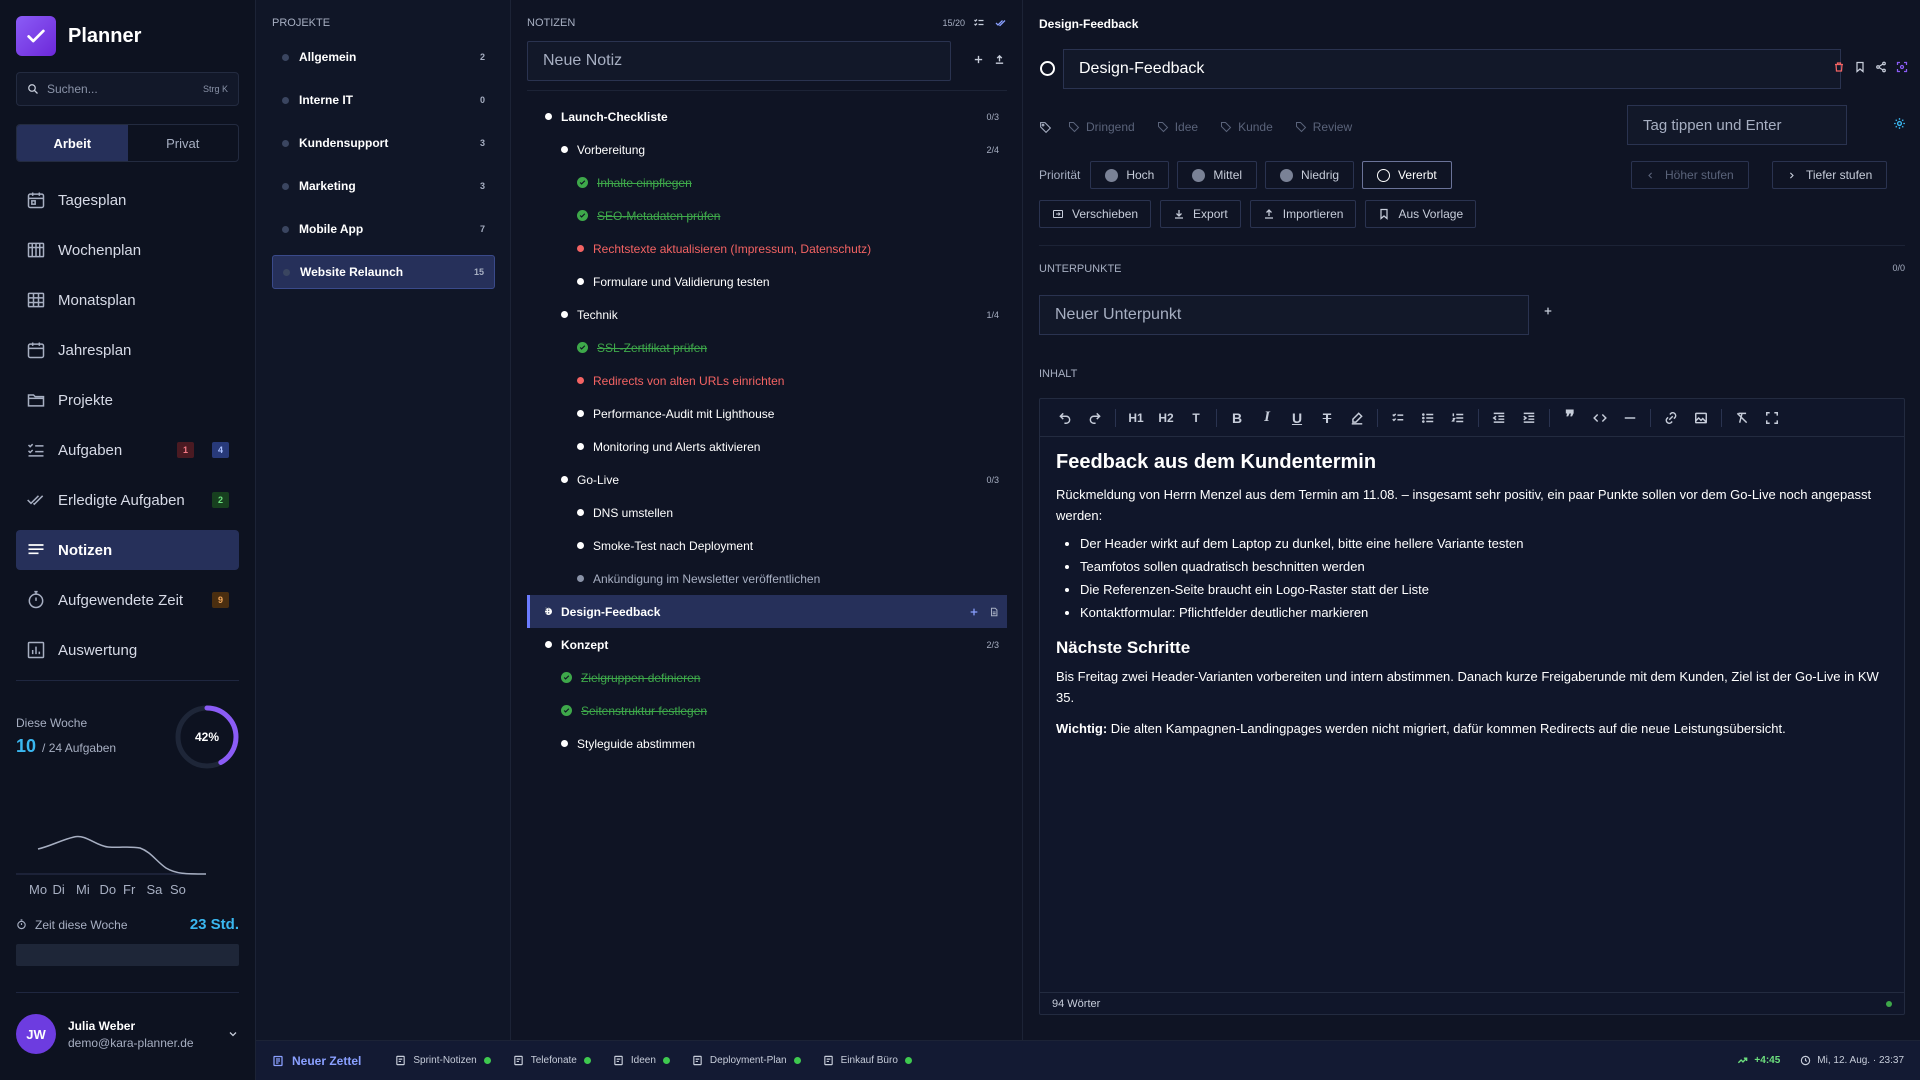 This screenshot has width=1920, height=1080. I want to click on note-item: Technik 1/4, so click(767, 314).